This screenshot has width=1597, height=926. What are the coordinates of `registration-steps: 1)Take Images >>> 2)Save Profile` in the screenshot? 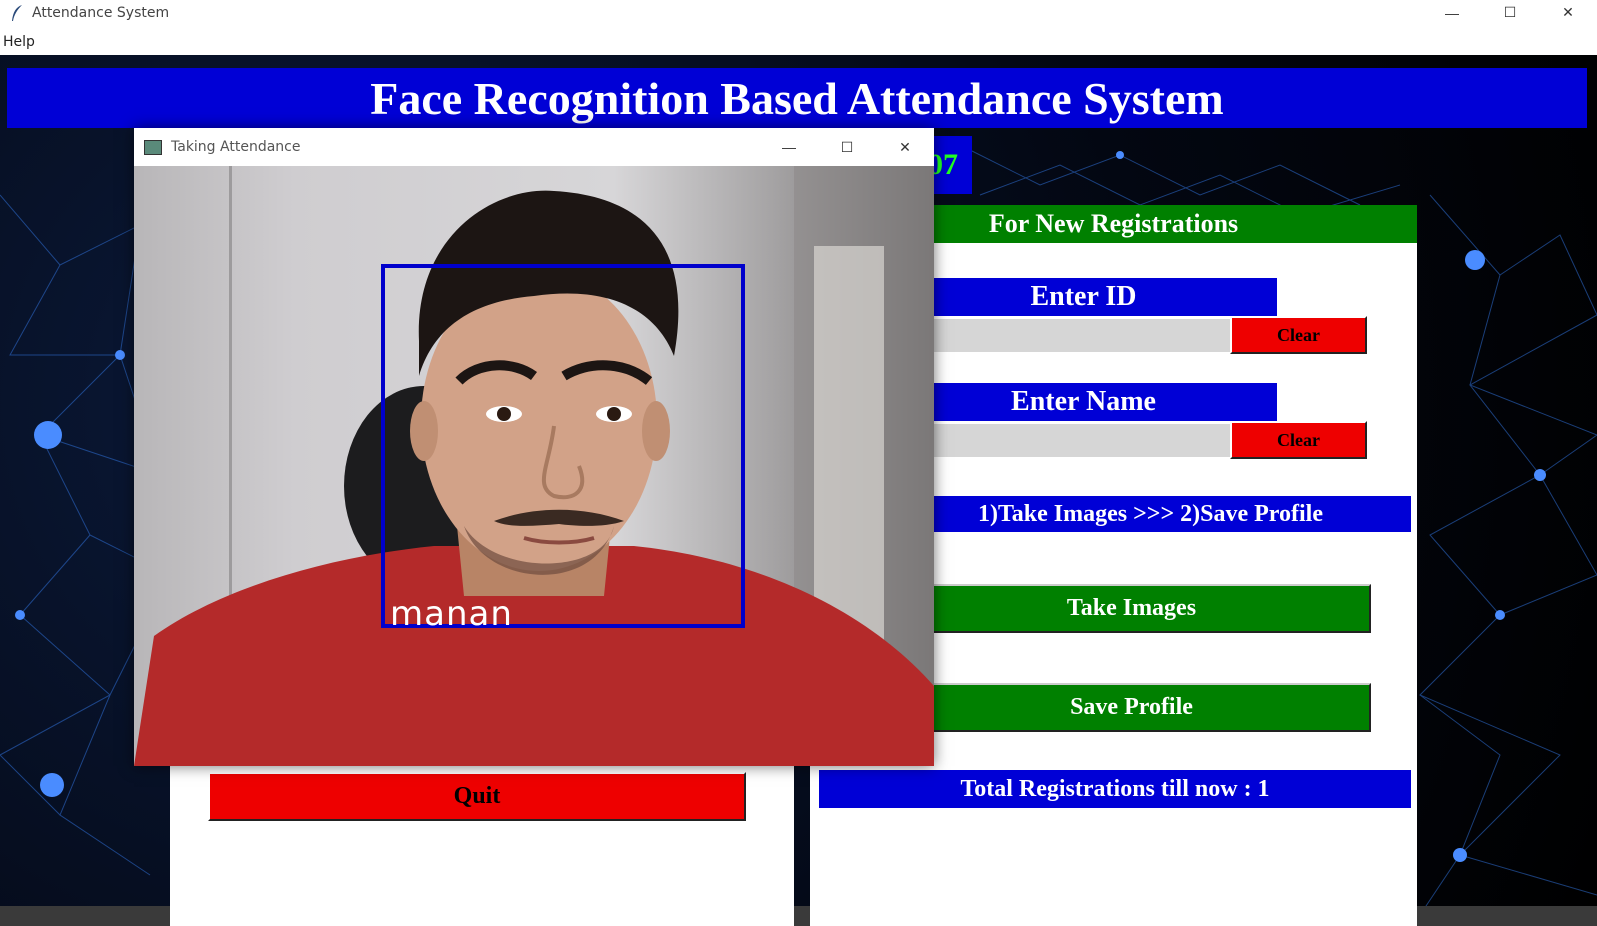 It's located at (1150, 514).